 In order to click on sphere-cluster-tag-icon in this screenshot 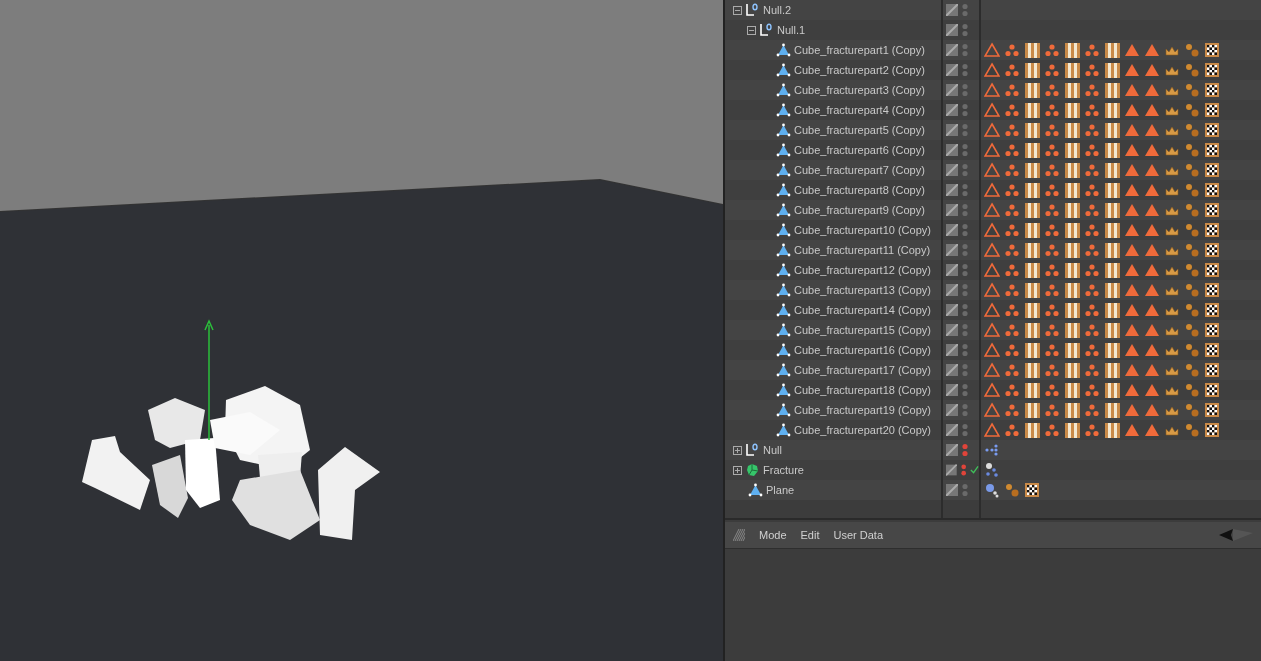, I will do `click(992, 490)`.